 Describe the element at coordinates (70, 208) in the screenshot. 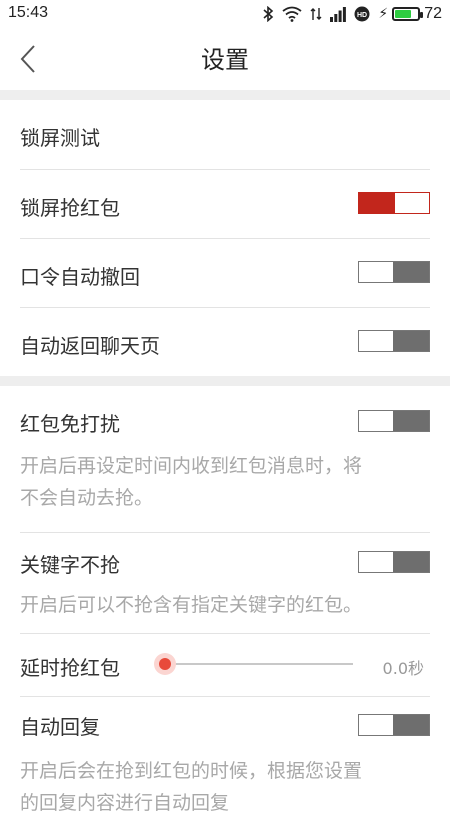

I see `setting-label: 锁屏抢红包` at that location.